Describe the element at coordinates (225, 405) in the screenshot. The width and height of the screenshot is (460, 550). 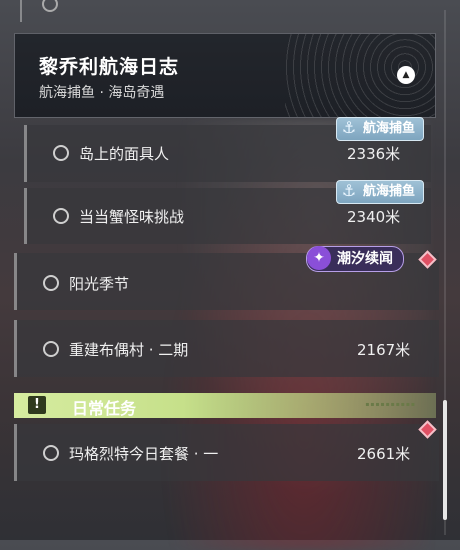
I see `daily-quests-section-header: ! 日常任务 ▪▪▪▪▪▪▪▪▪▪` at that location.